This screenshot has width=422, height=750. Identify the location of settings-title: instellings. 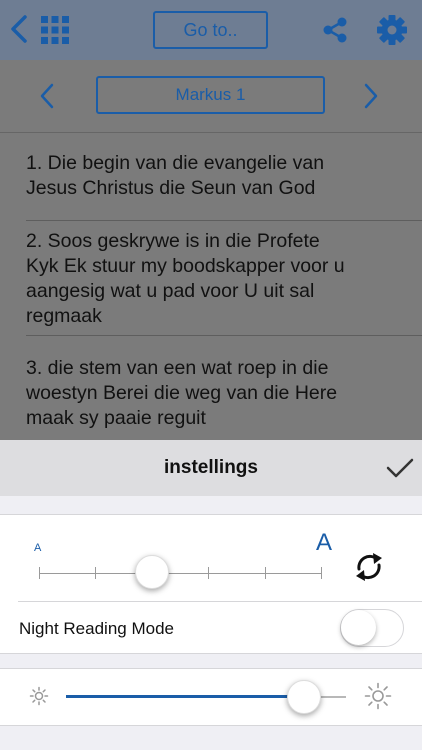
(211, 467).